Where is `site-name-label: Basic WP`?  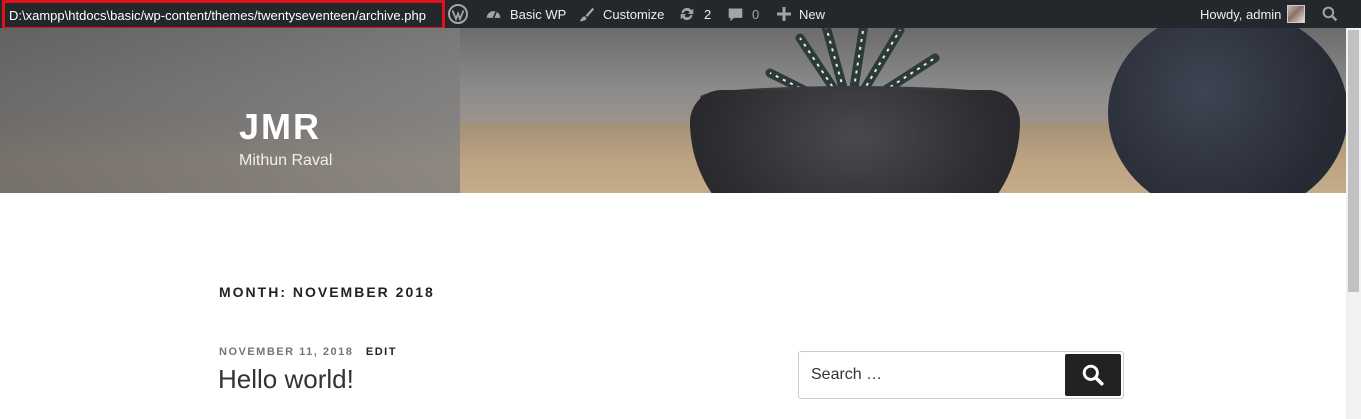
site-name-label: Basic WP is located at coordinates (538, 14).